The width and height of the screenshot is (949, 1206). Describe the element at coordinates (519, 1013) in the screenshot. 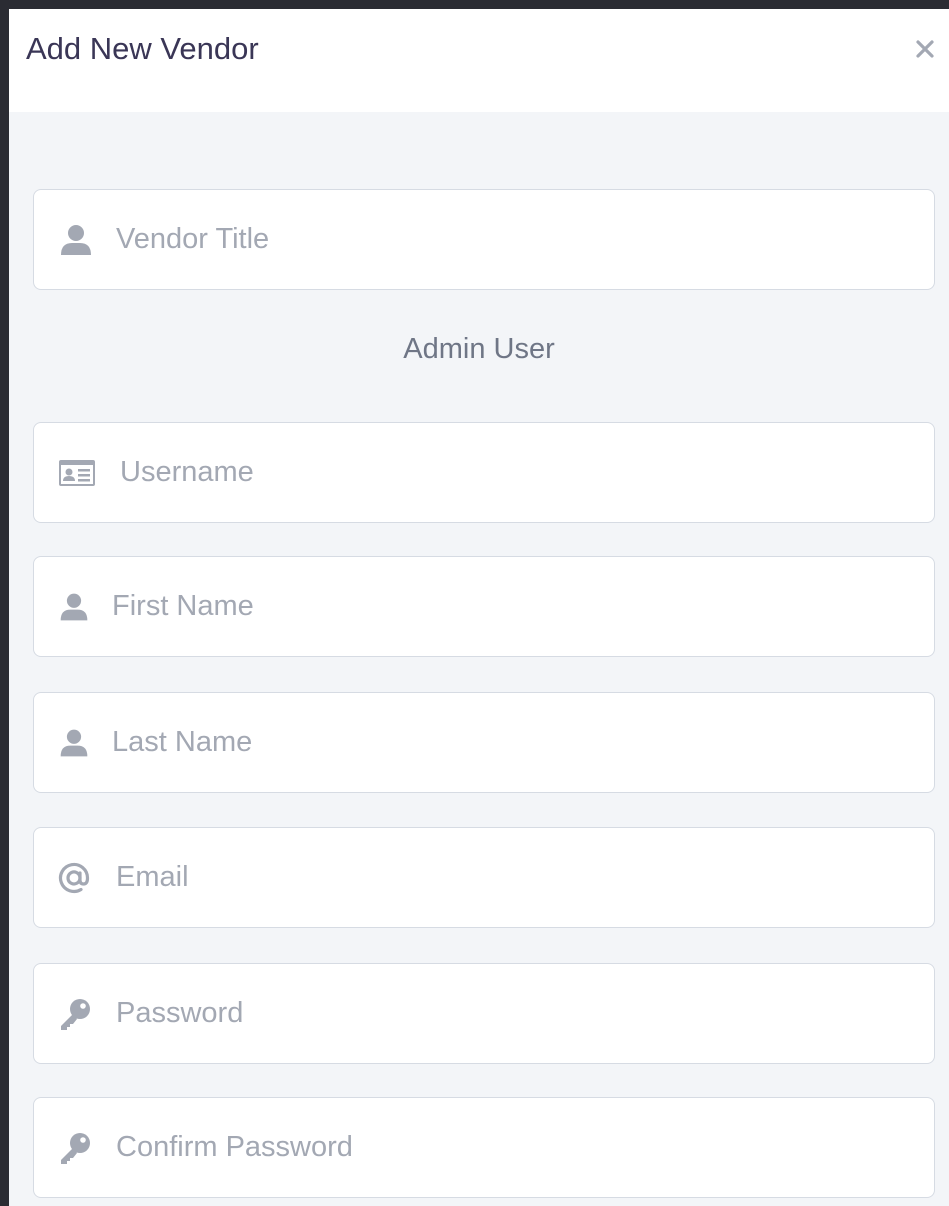

I see `password-input` at that location.